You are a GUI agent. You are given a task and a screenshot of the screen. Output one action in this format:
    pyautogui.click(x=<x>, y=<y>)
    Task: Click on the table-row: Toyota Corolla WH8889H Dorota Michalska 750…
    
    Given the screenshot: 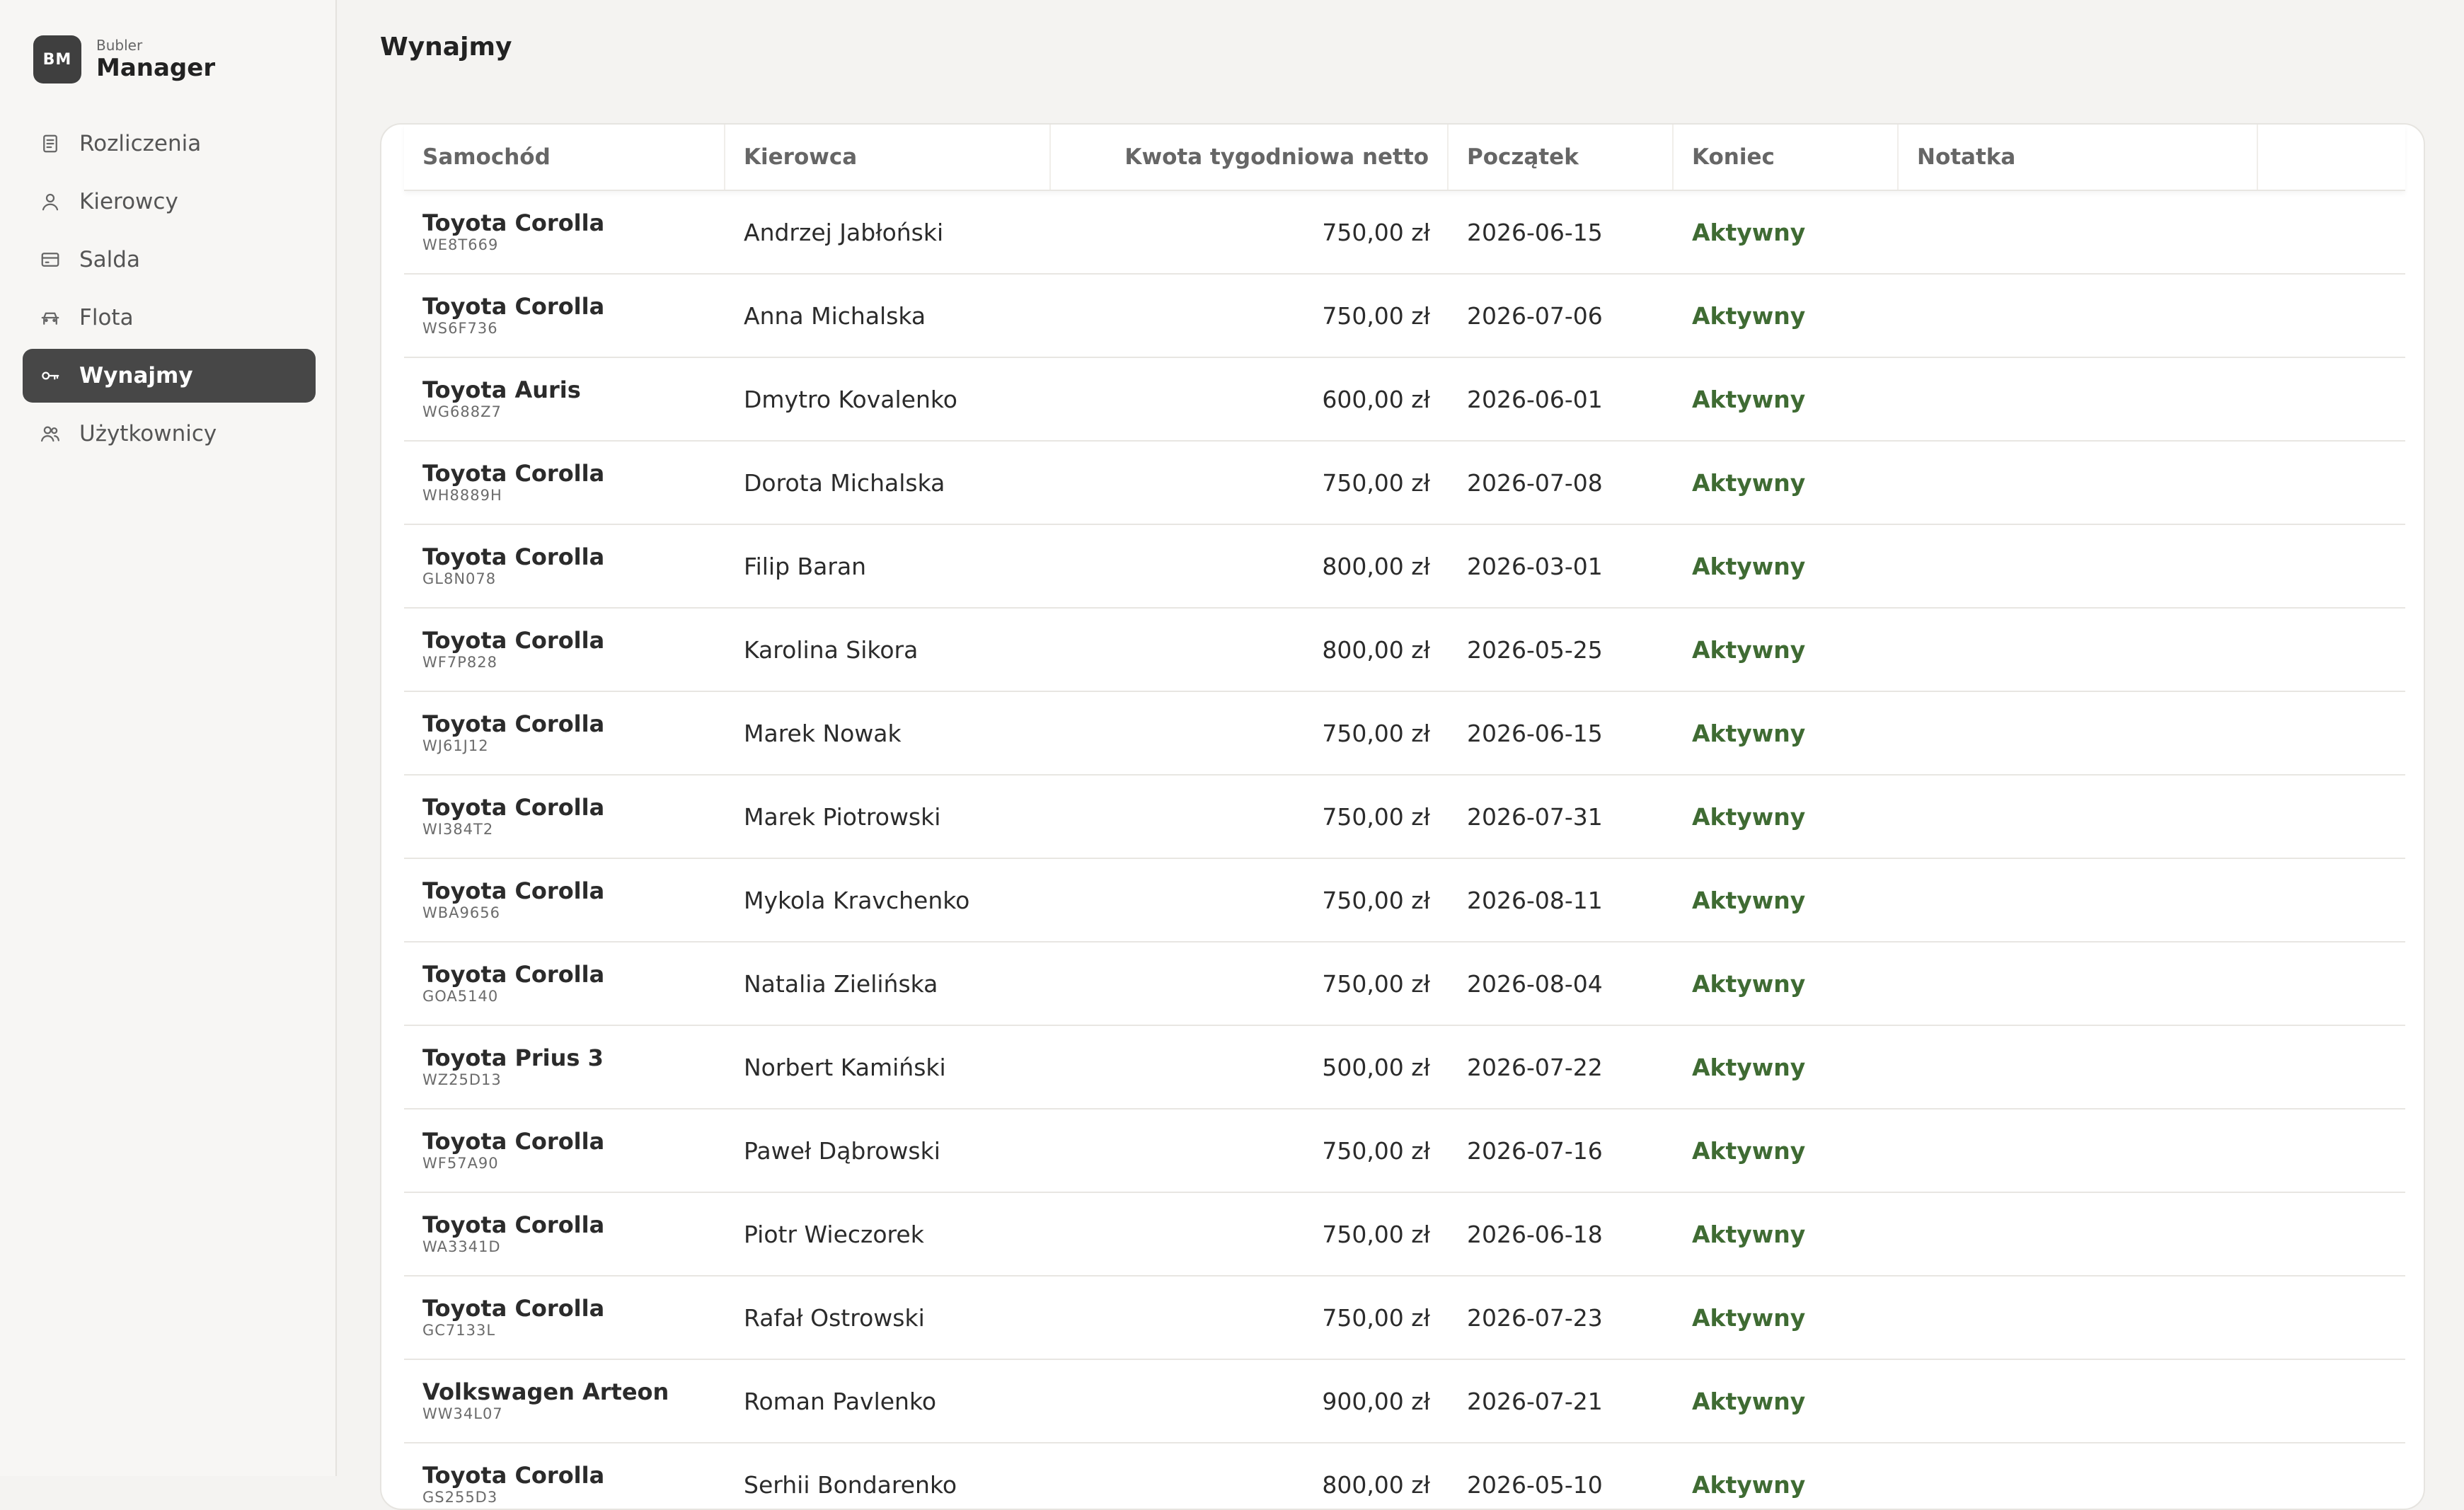 What is the action you would take?
    pyautogui.click(x=1404, y=483)
    